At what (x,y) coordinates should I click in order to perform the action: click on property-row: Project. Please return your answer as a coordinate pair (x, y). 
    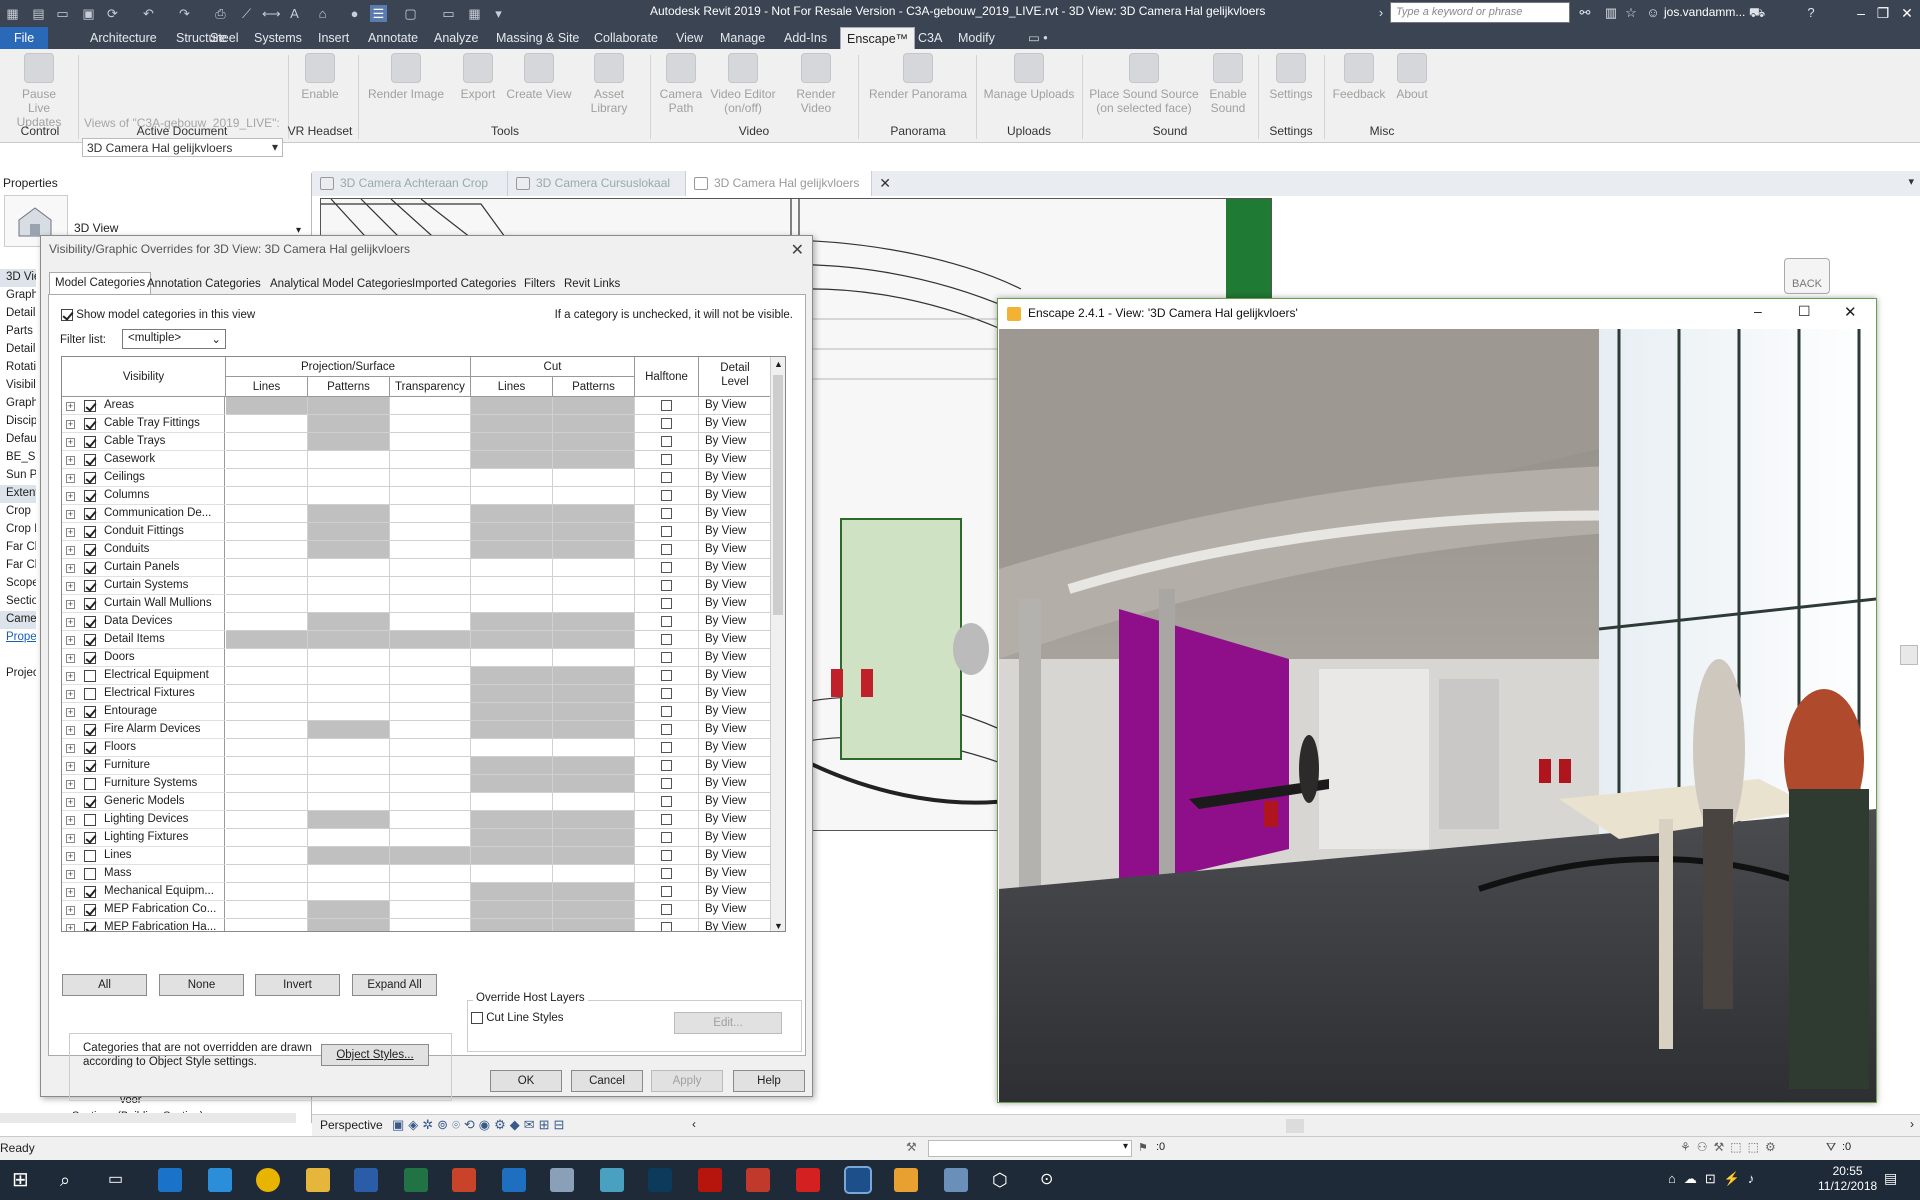
    Looking at the image, I should click on (18, 674).